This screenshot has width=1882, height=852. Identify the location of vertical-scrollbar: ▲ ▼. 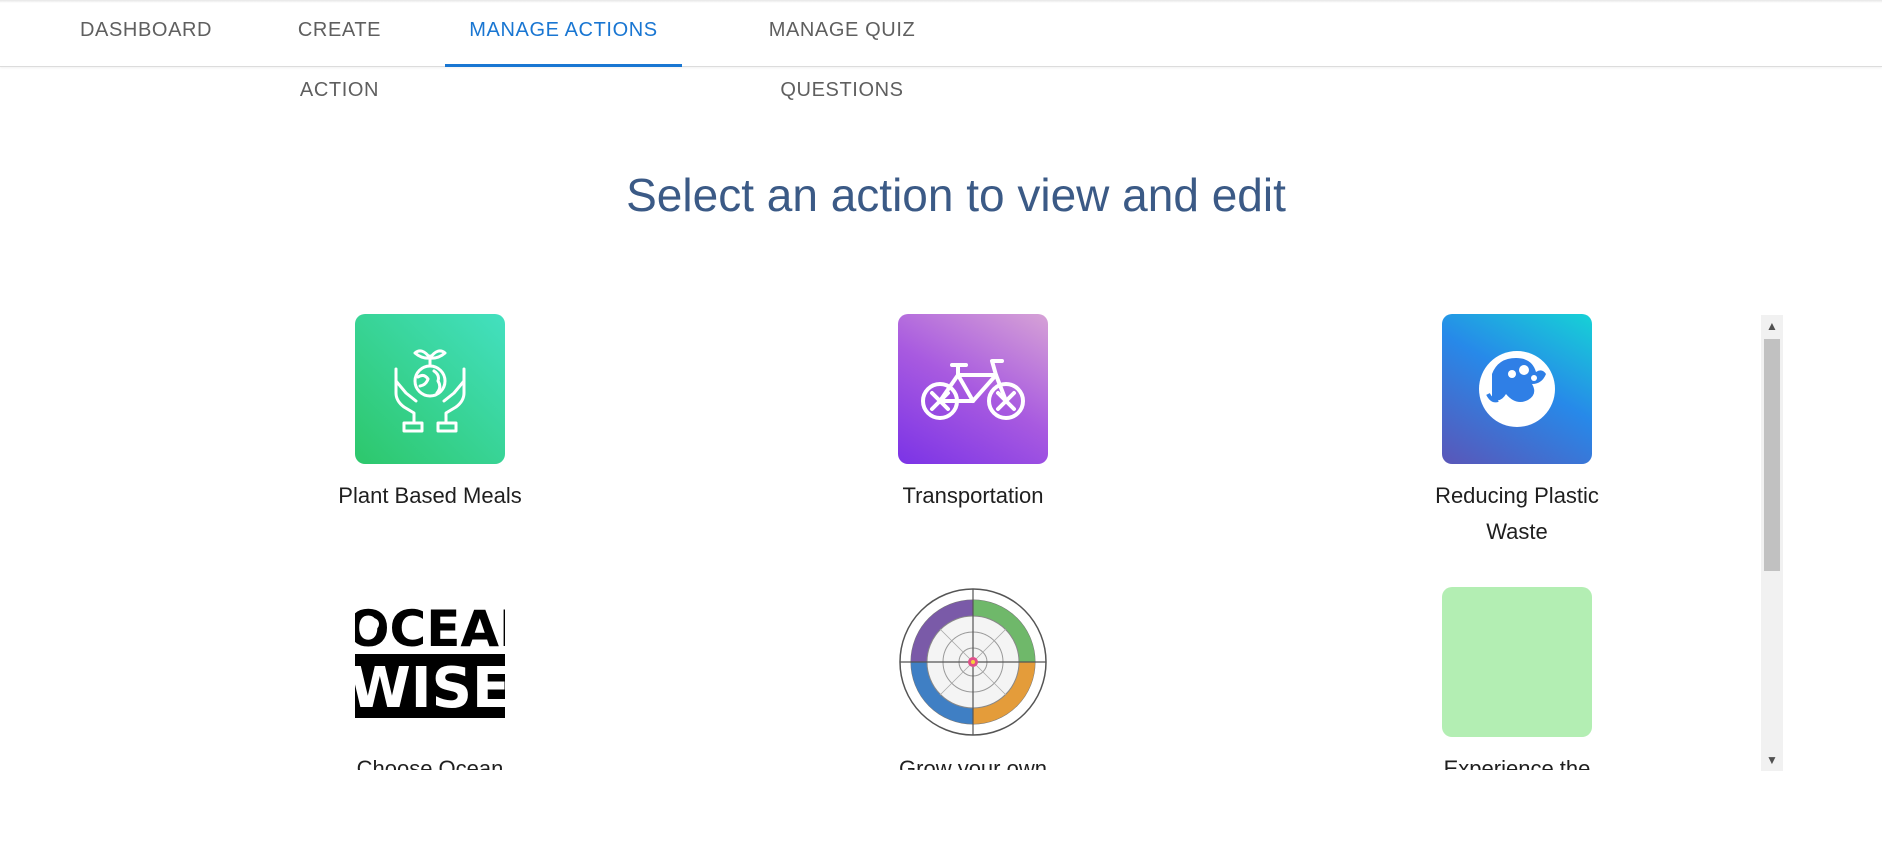
(1772, 543).